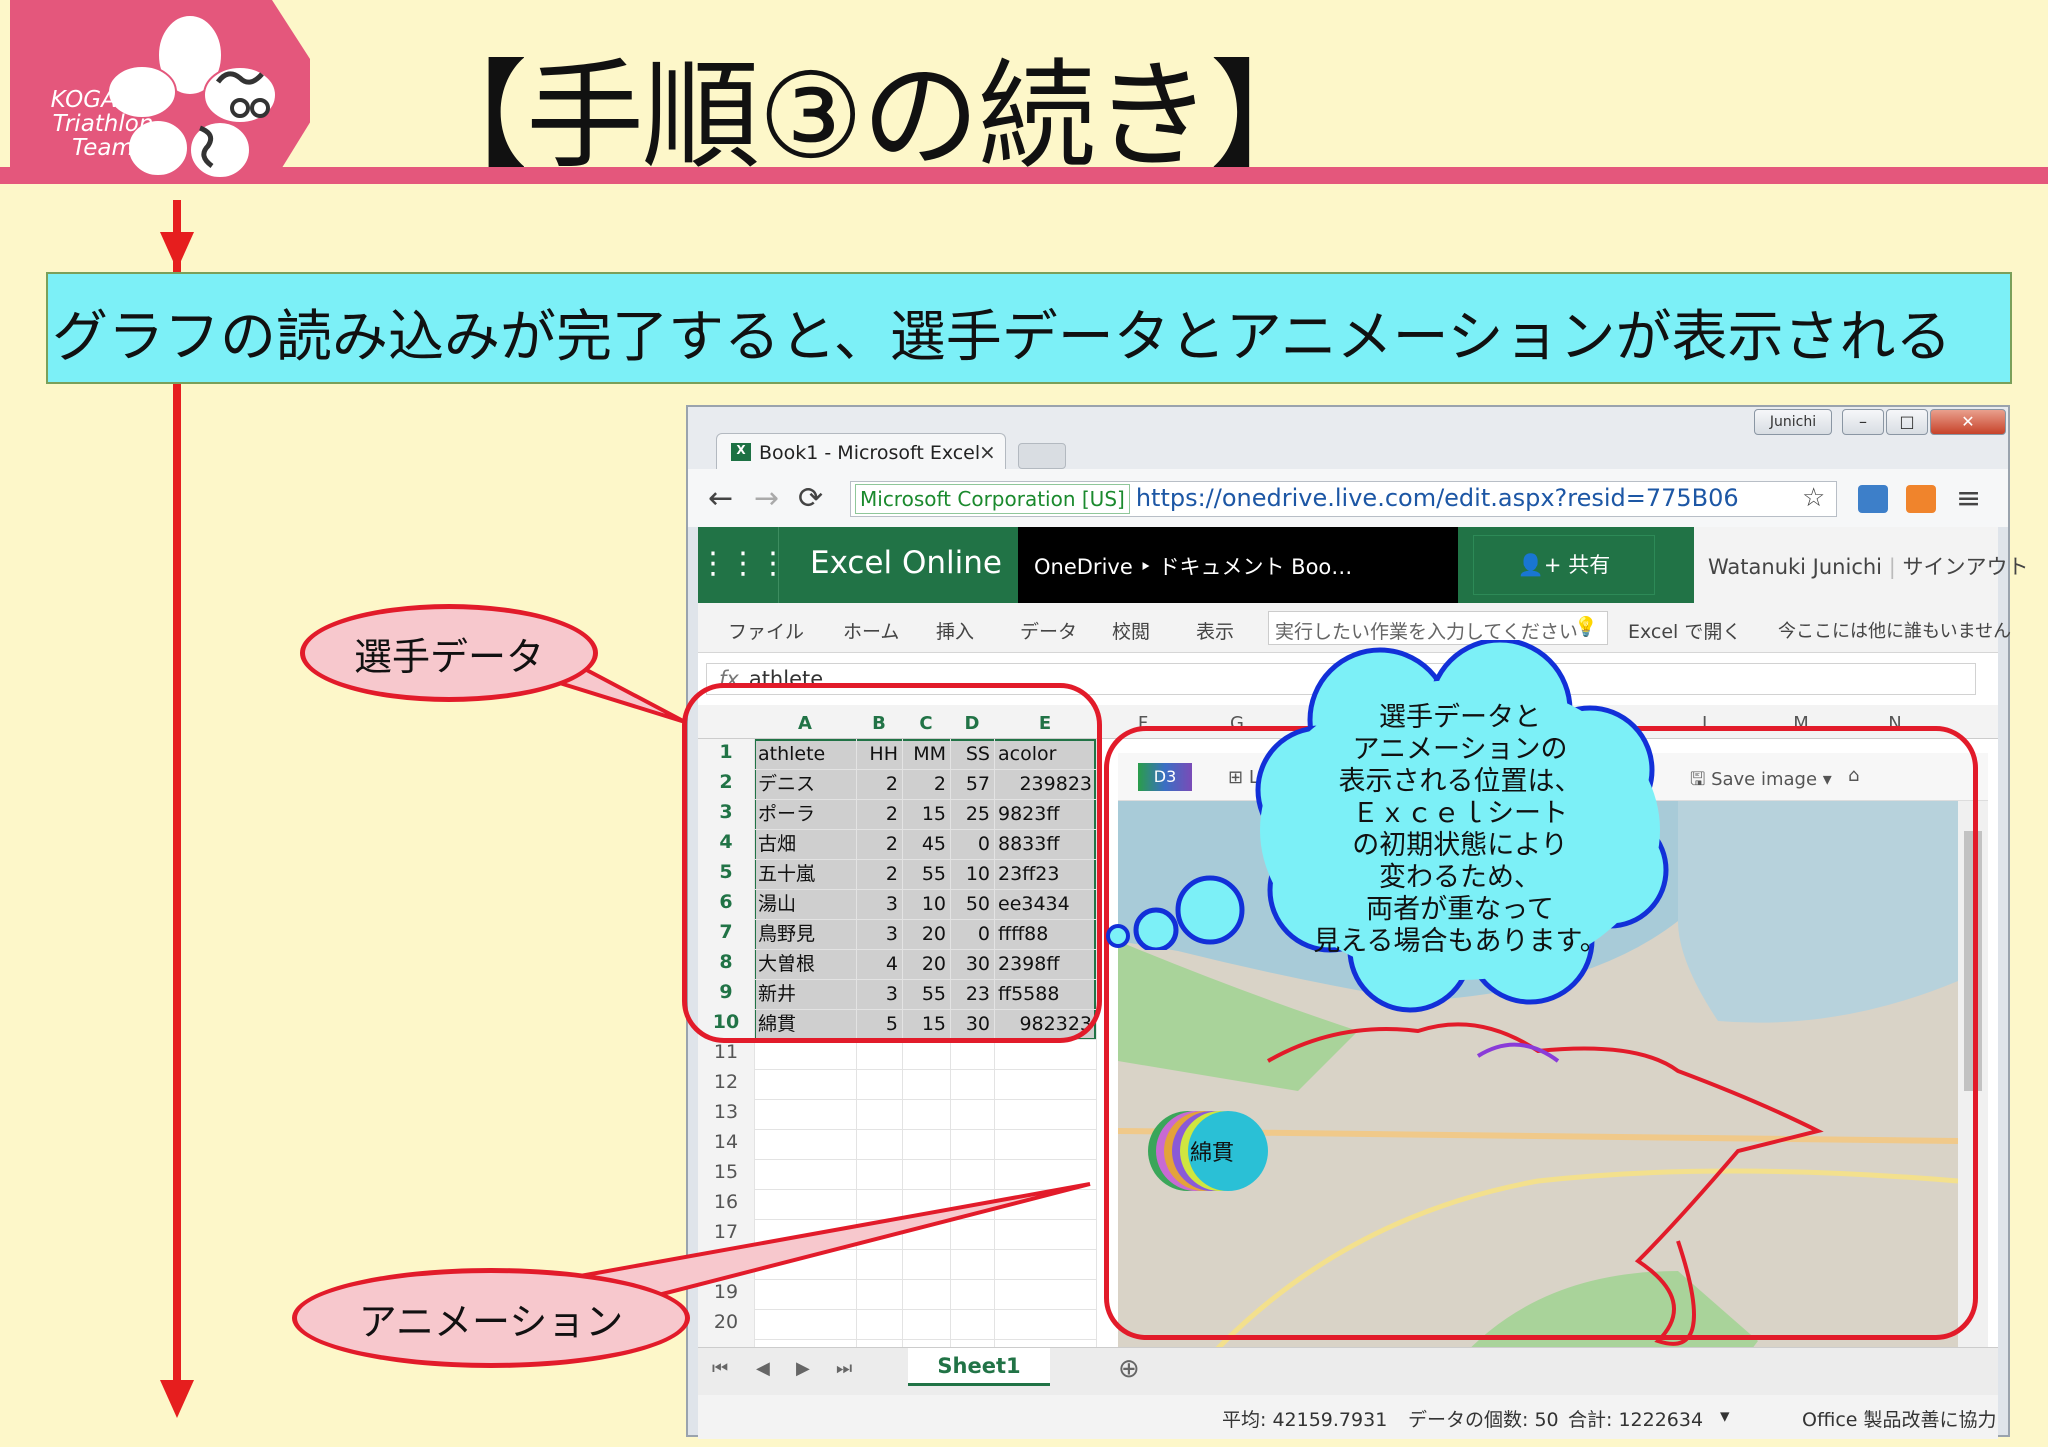 This screenshot has width=2048, height=1447. Describe the element at coordinates (726, 1052) in the screenshot. I see `row-header: 11` at that location.